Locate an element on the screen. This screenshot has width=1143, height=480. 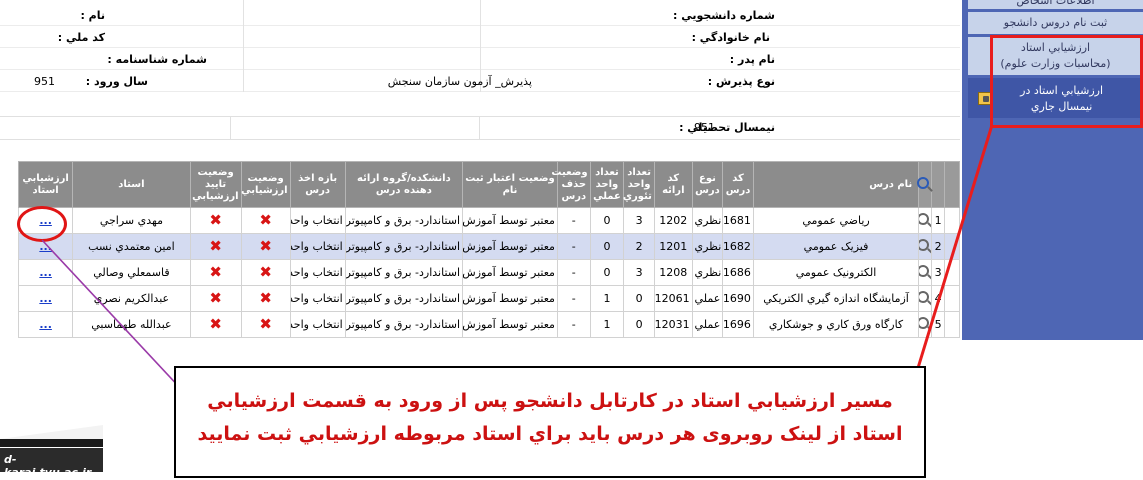
site-logo: d-karaj.tvu.ac.ir is located at coordinates (51, 463).